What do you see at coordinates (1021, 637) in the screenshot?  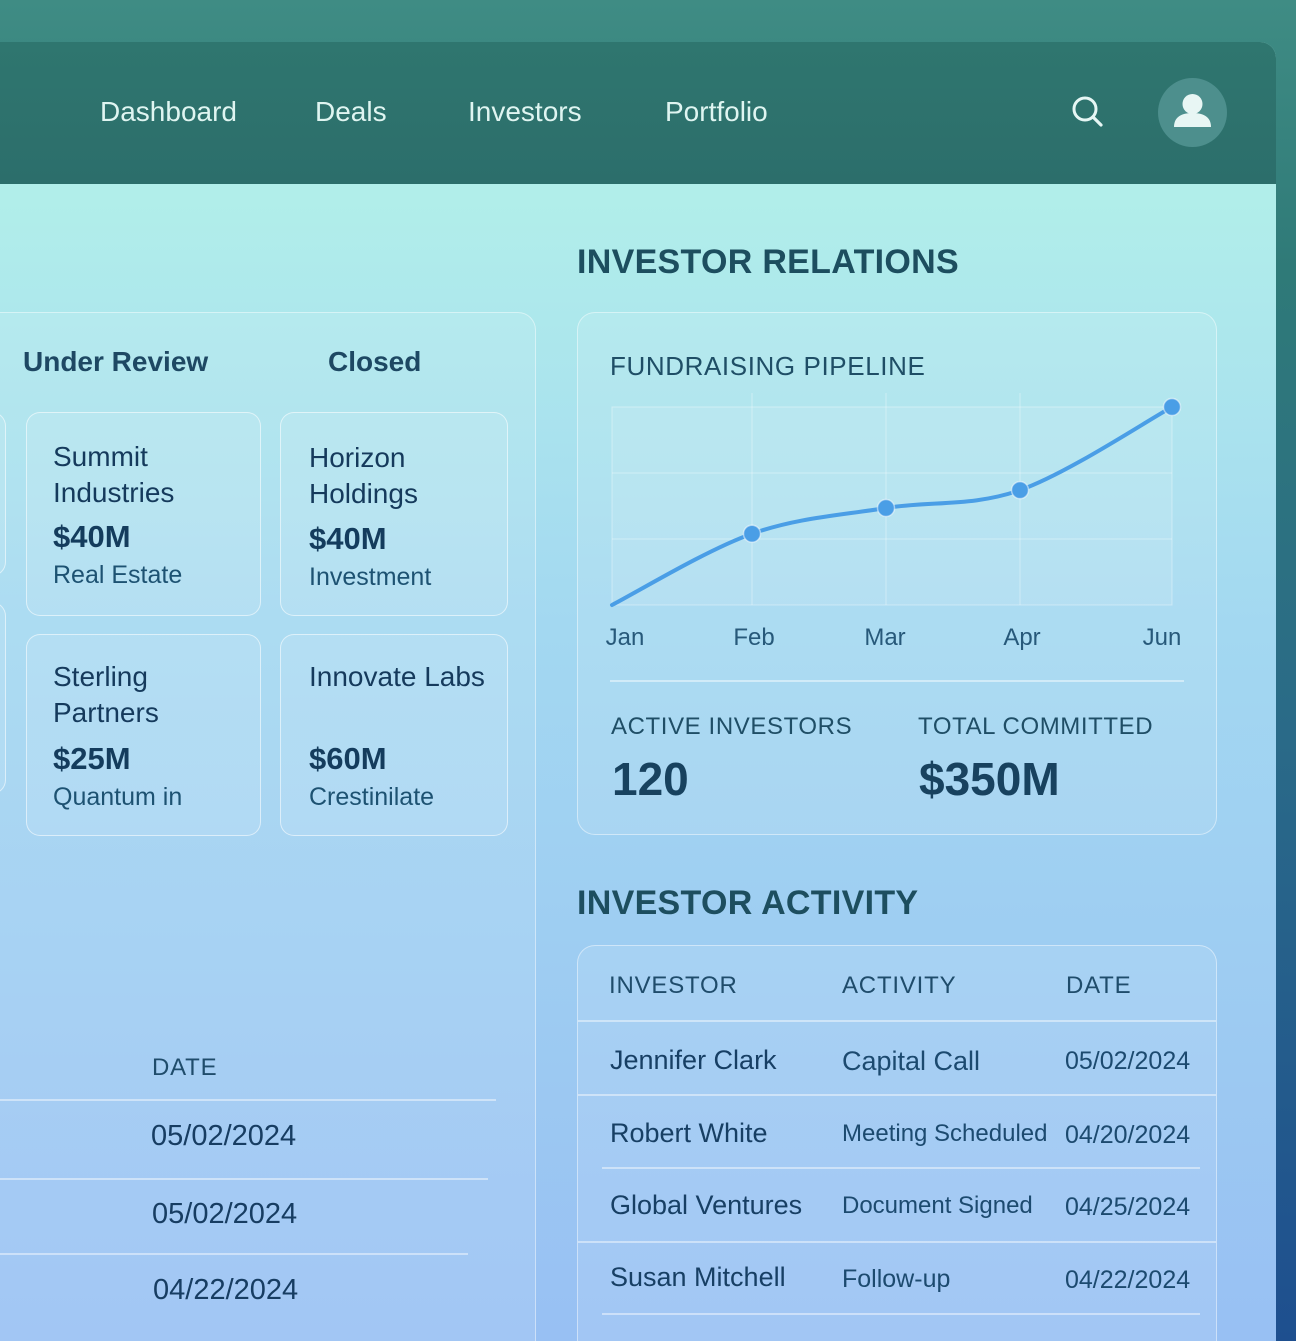 I see `x-tick-label: Apr` at bounding box center [1021, 637].